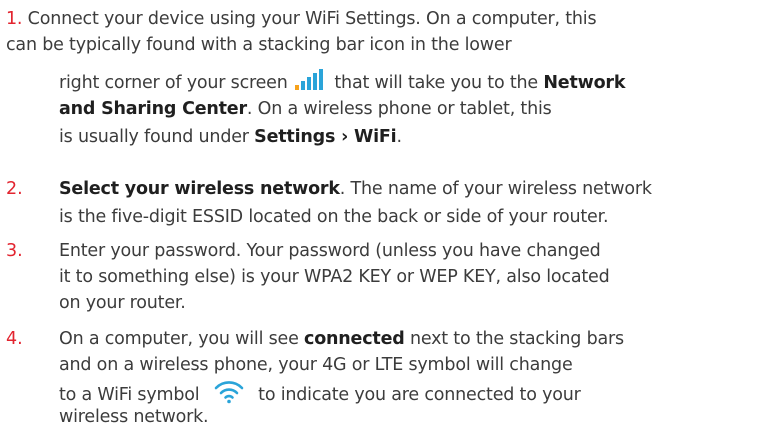  What do you see at coordinates (399, 109) in the screenshot?
I see `step1-text-4b: . On a wireless phone or tablet, this` at bounding box center [399, 109].